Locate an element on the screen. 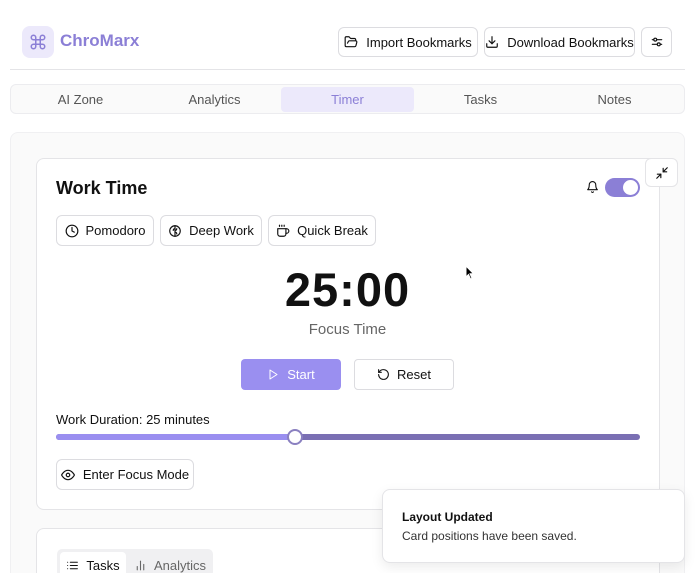 The height and width of the screenshot is (573, 695). sliders-icon is located at coordinates (657, 42).